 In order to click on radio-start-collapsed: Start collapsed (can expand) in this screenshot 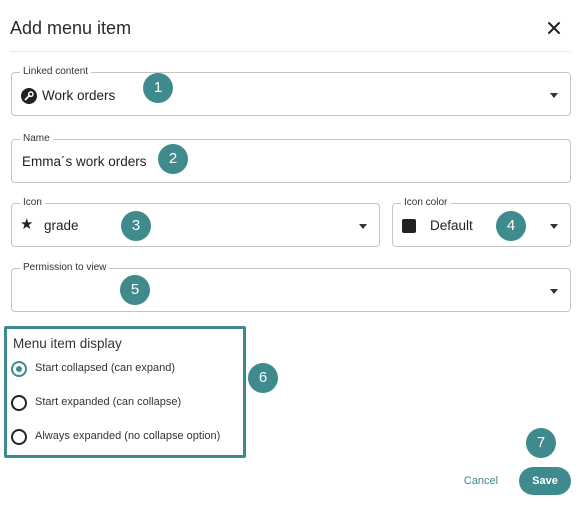, I will do `click(126, 369)`.